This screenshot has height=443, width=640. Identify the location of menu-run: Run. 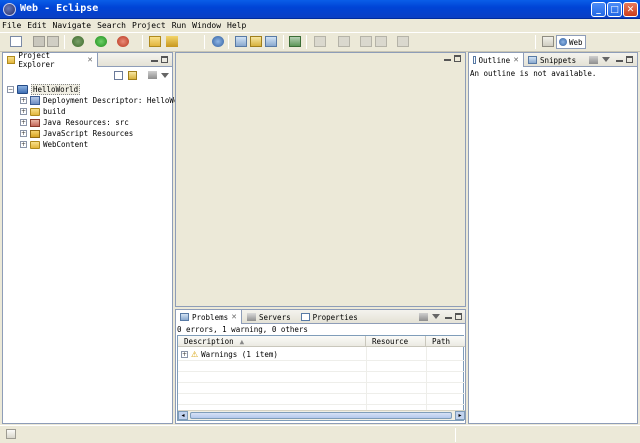
(179, 25).